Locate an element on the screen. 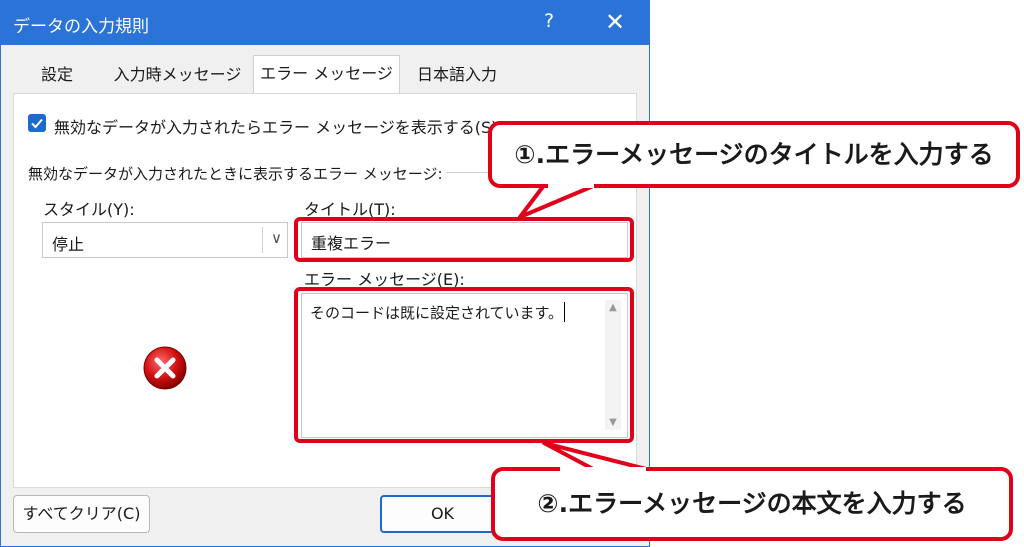  callout-title-instruction: ①.エラーメッセージのタイトルを入力する is located at coordinates (754, 154).